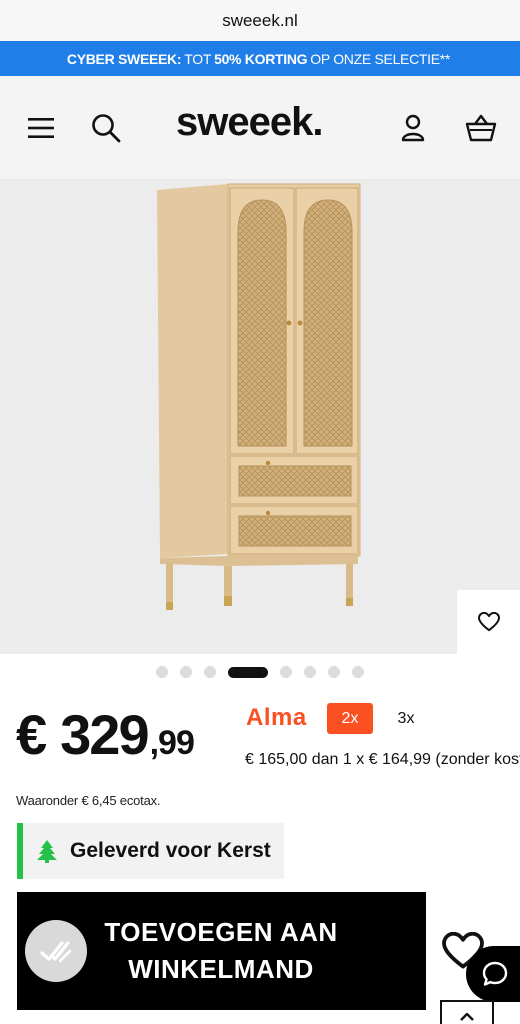 This screenshot has width=520, height=1024. What do you see at coordinates (106, 128) in the screenshot?
I see `search-icon` at bounding box center [106, 128].